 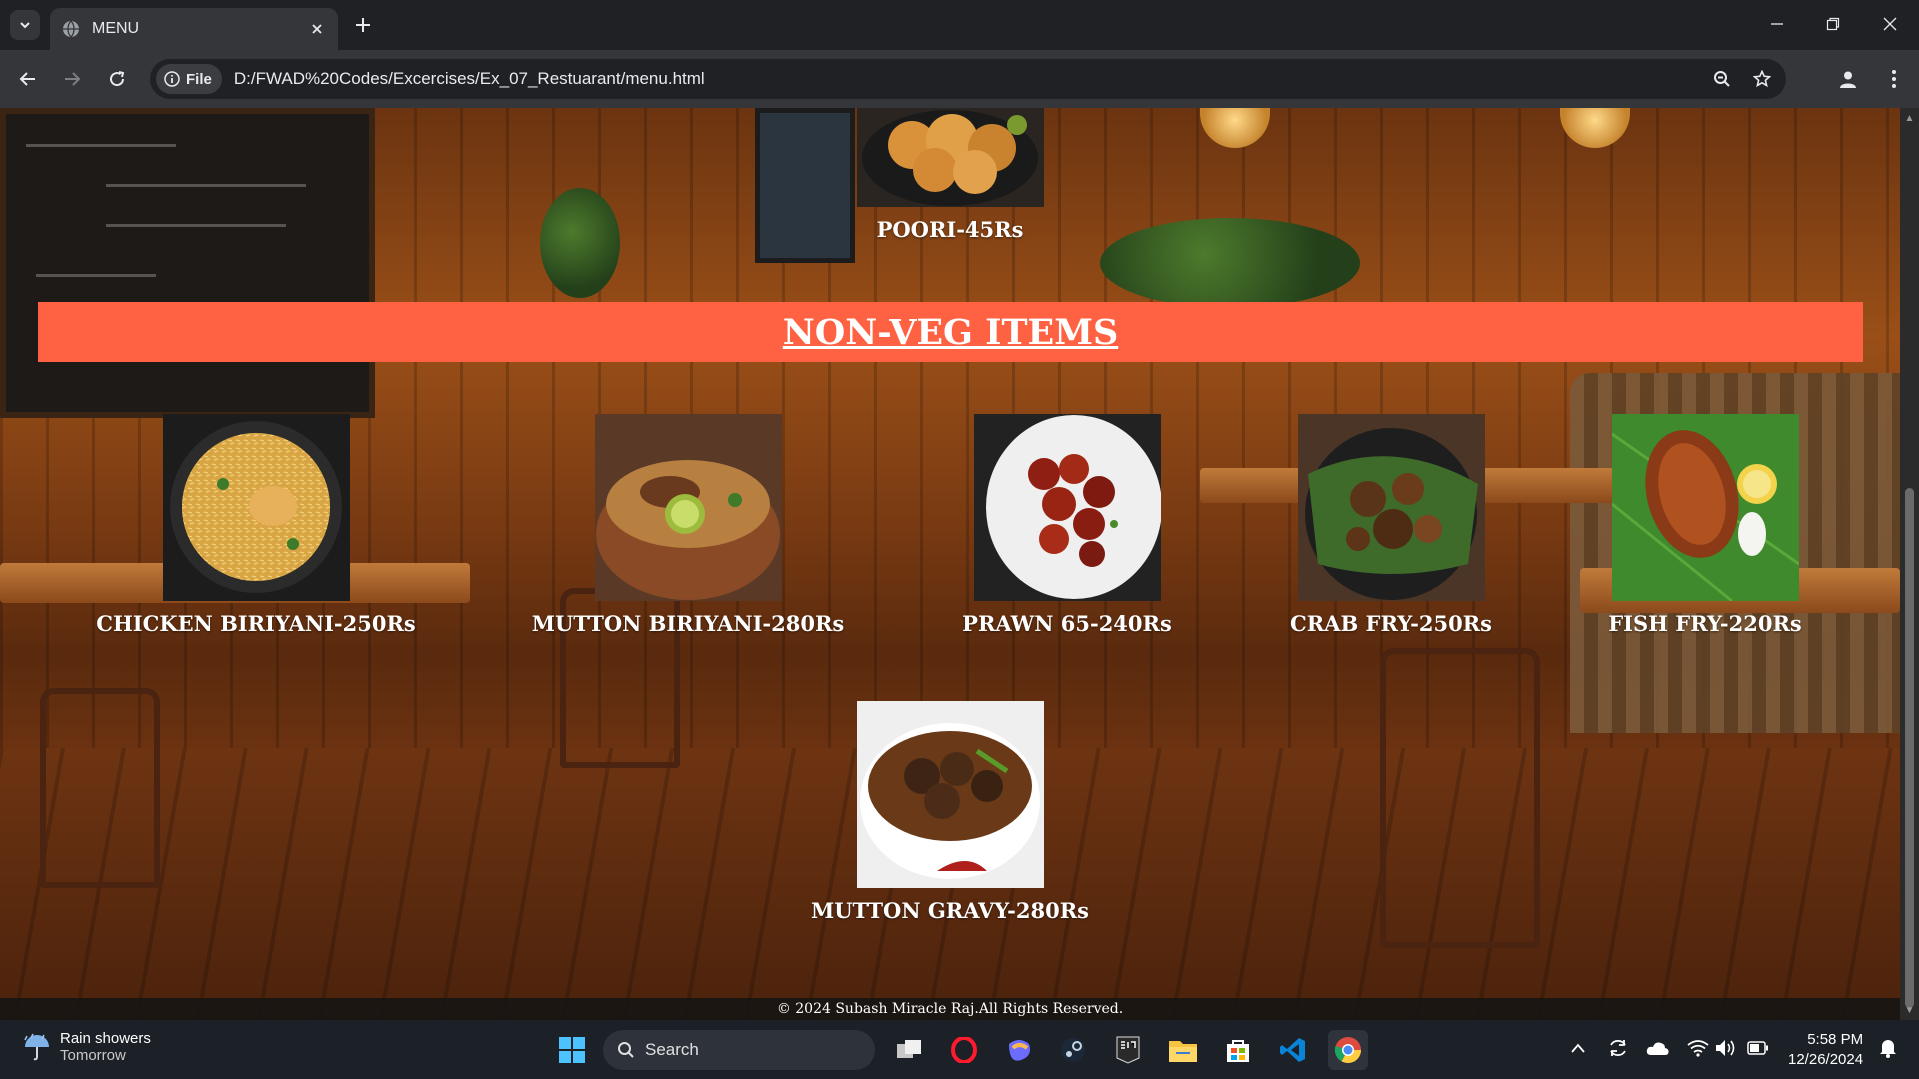 I want to click on weather-widget: Rain showers Tomorrow, so click(x=86, y=1047).